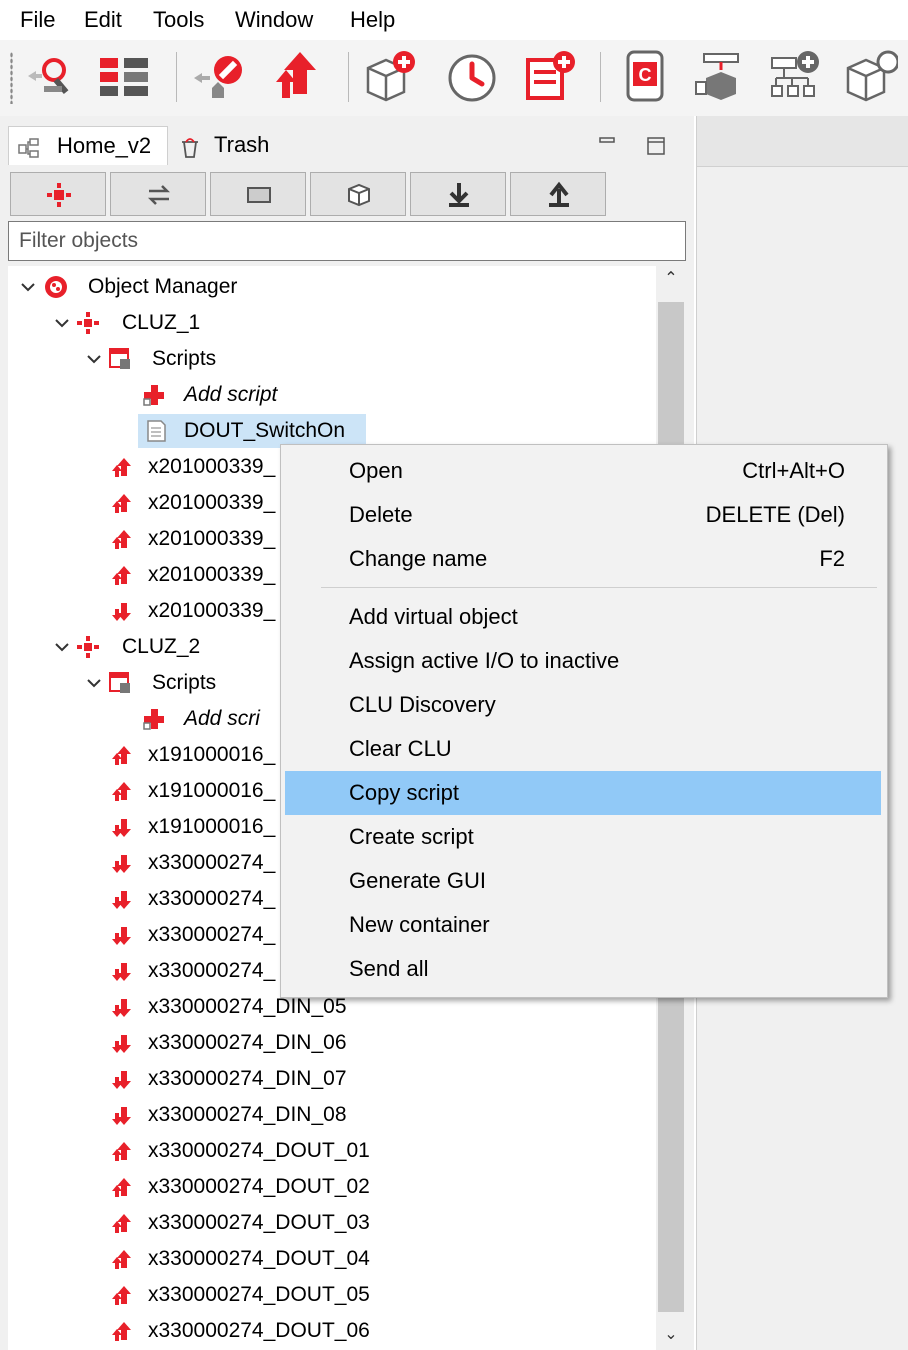  Describe the element at coordinates (368, 1043) in the screenshot. I see `tree-io-item: x330000274_DIN_06` at that location.